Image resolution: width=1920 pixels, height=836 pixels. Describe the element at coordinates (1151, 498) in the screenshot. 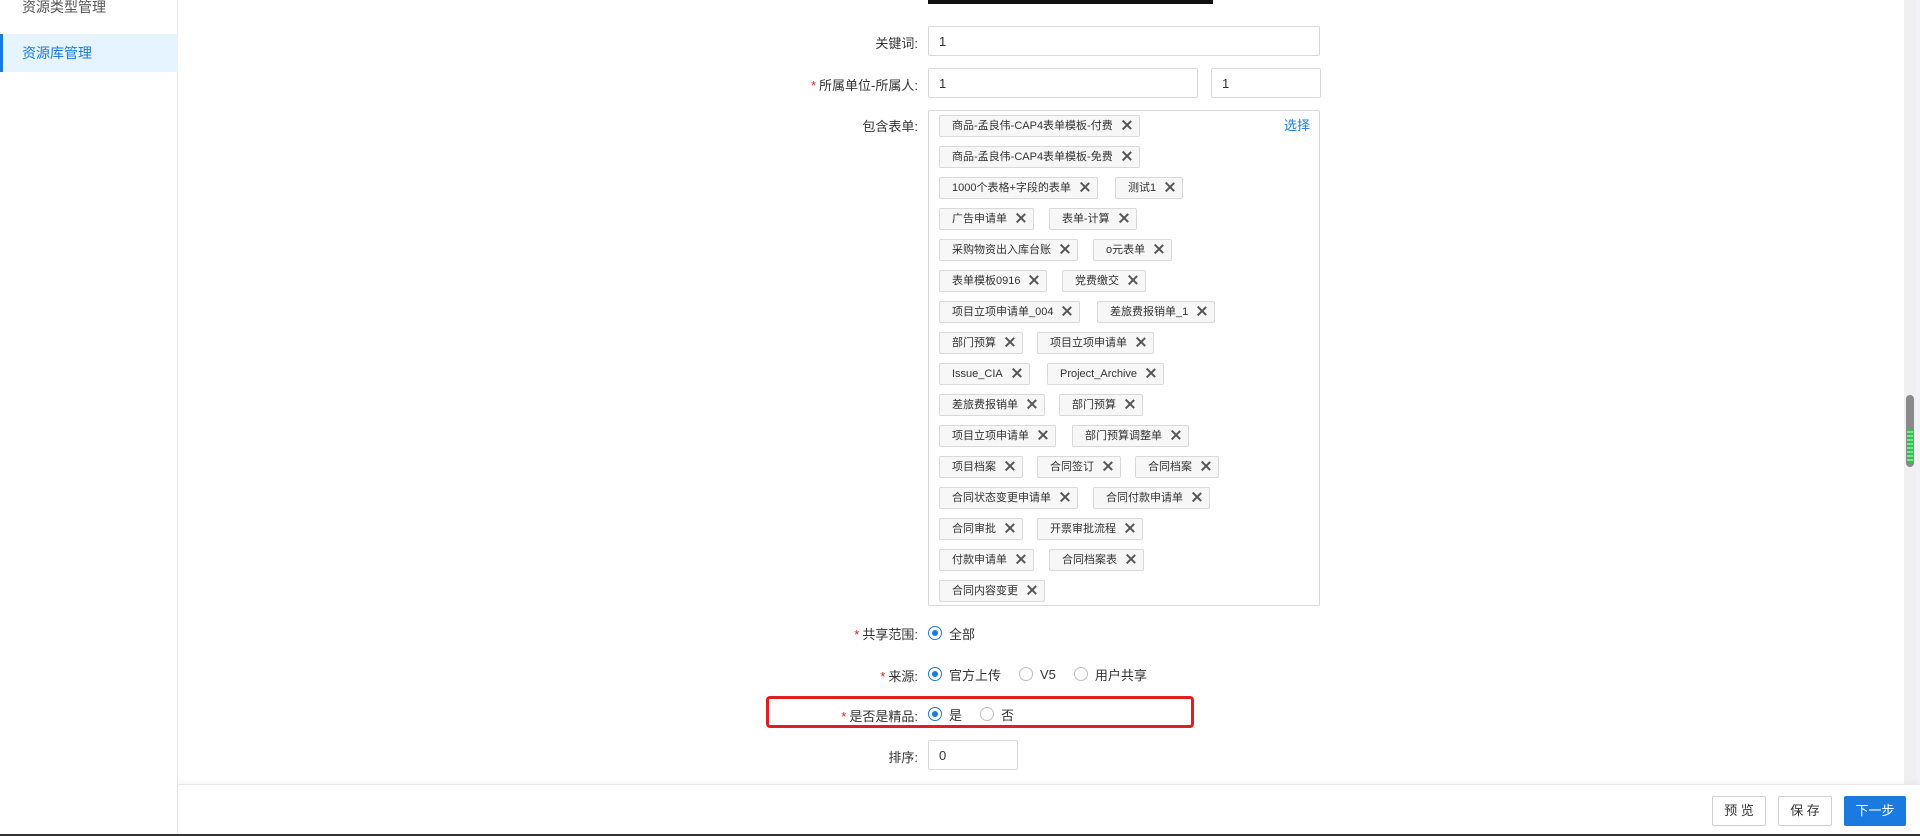

I see `form-tag: 合同付款申请单` at that location.